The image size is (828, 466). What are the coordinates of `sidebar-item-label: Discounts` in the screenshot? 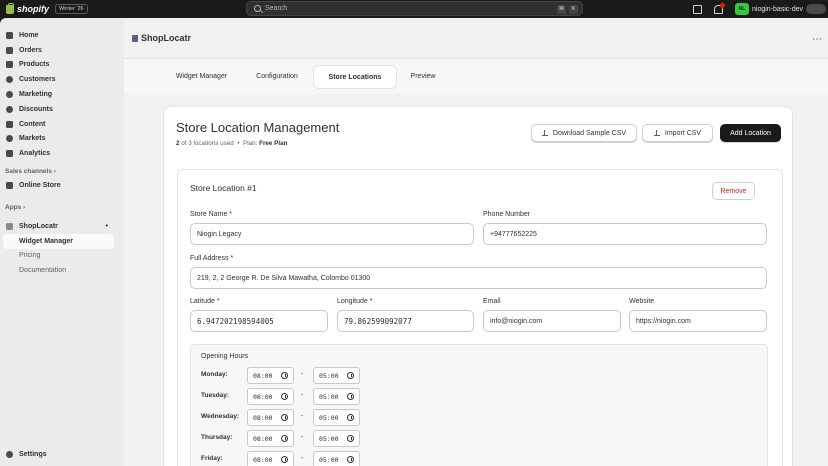 It's located at (36, 109).